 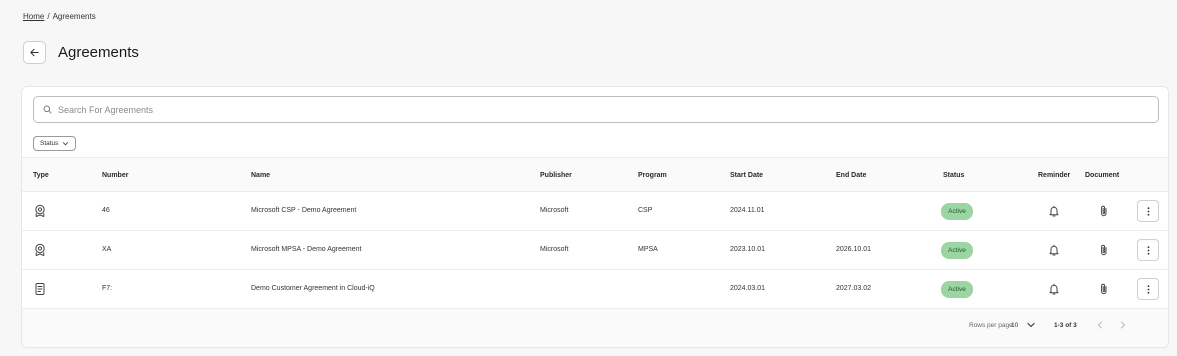 What do you see at coordinates (47, 109) in the screenshot?
I see `search-icon` at bounding box center [47, 109].